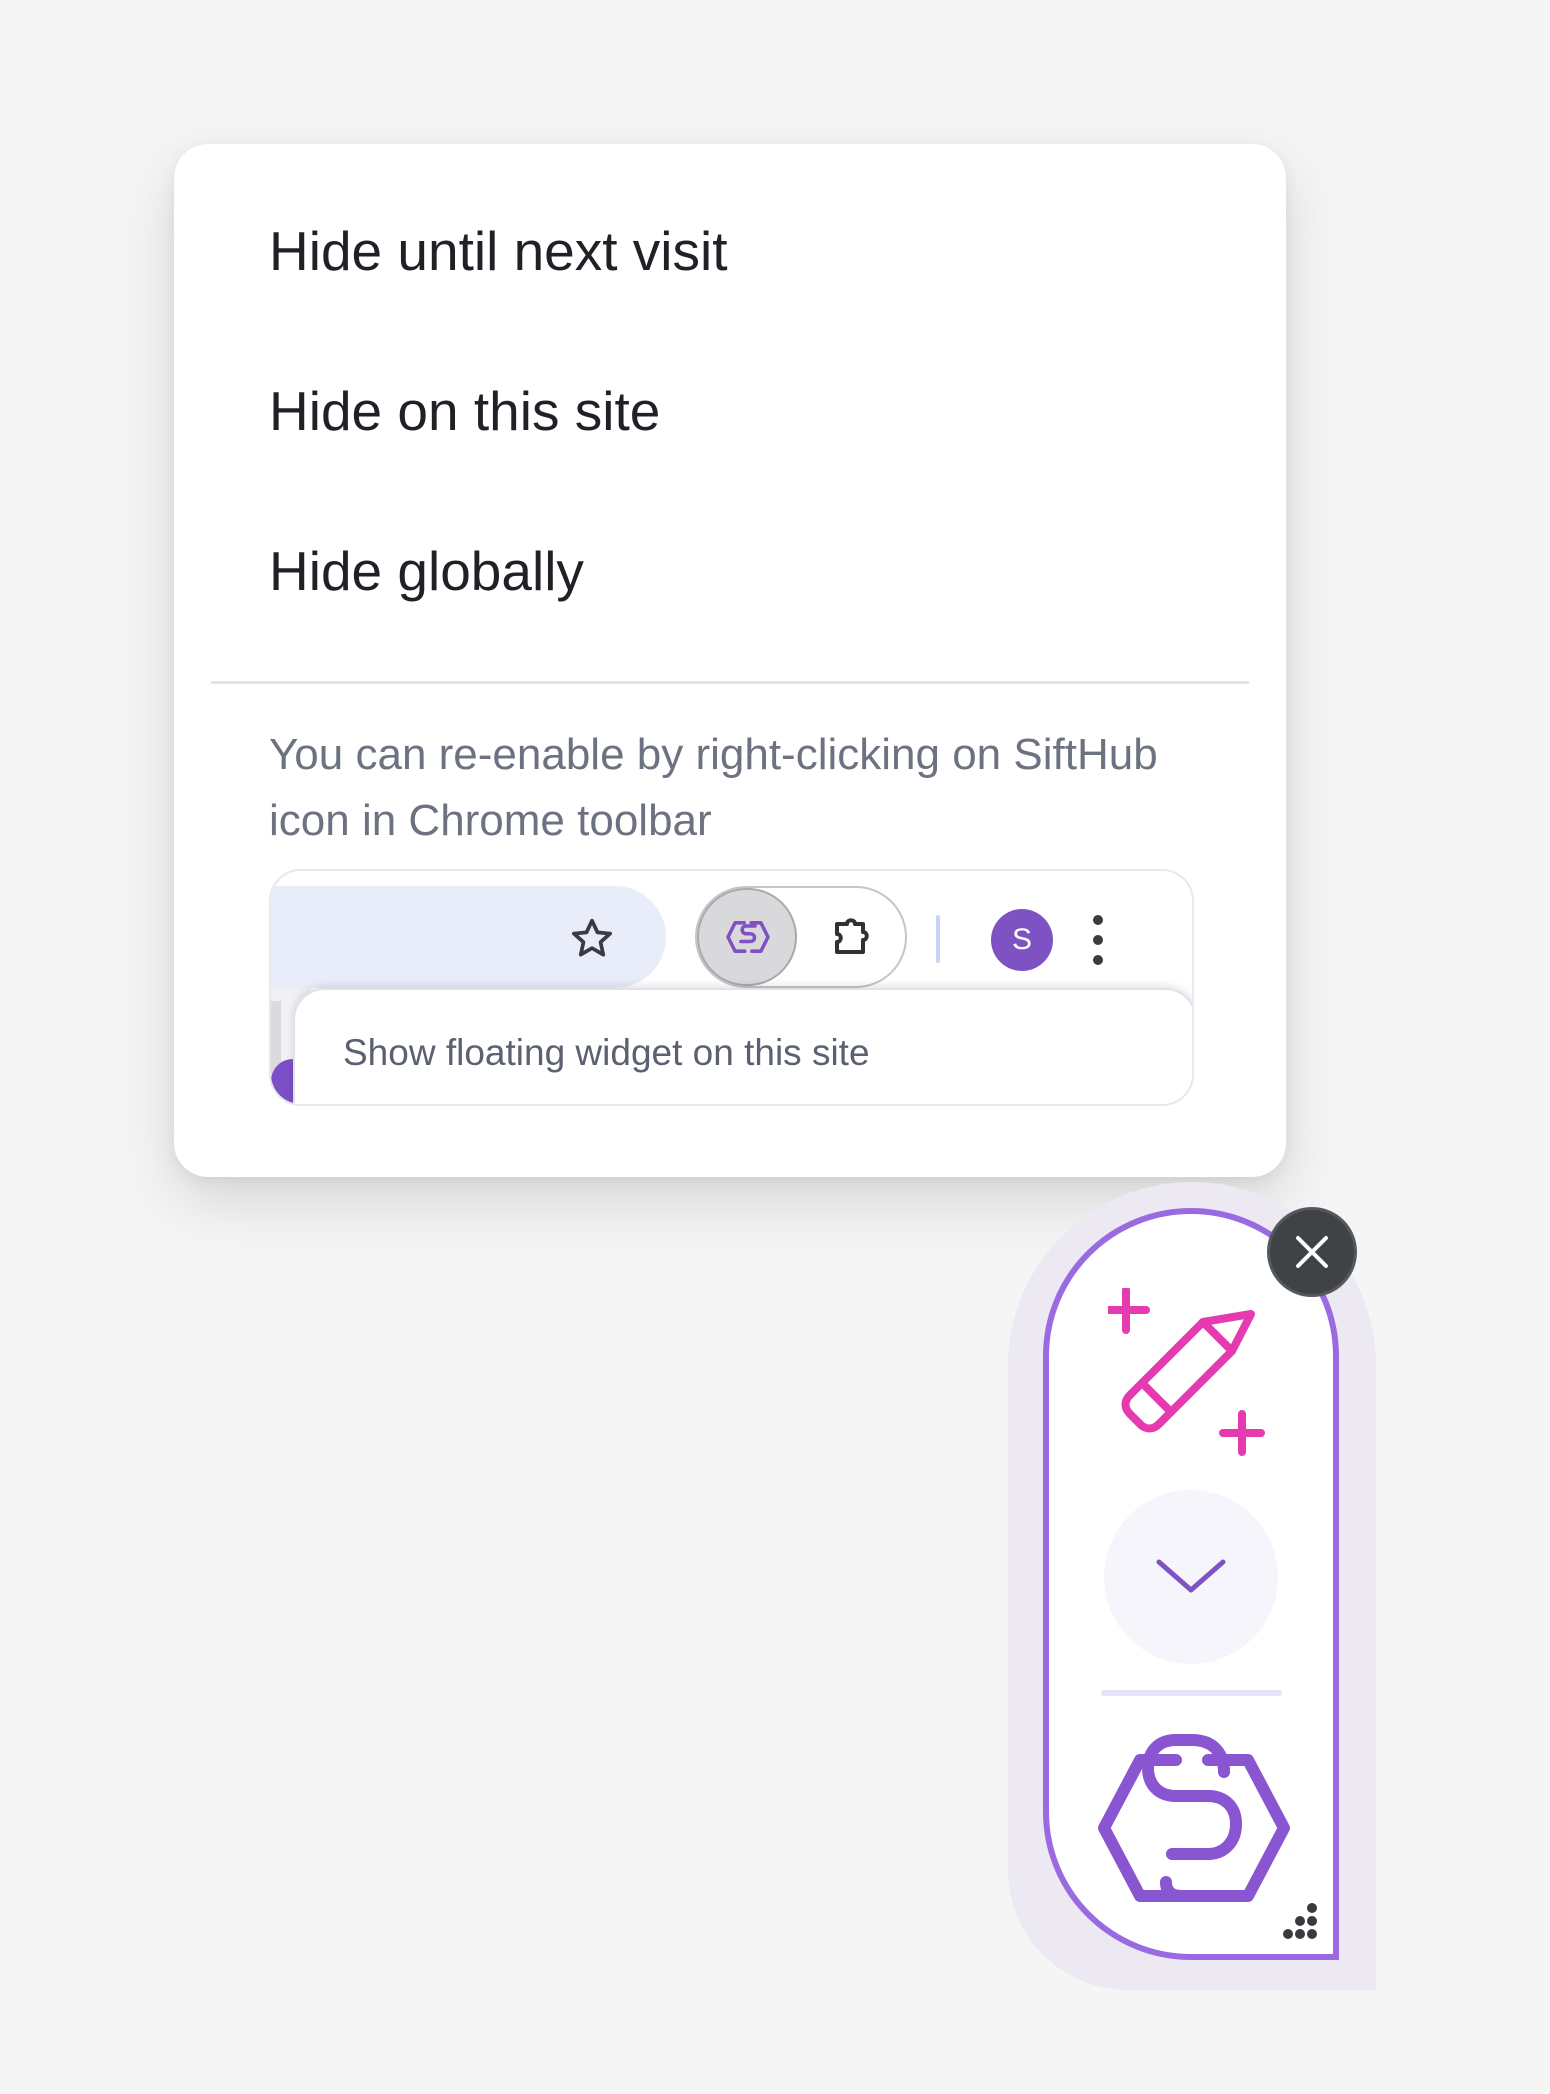 This screenshot has width=1550, height=2094. What do you see at coordinates (592, 937) in the screenshot?
I see `star-icon` at bounding box center [592, 937].